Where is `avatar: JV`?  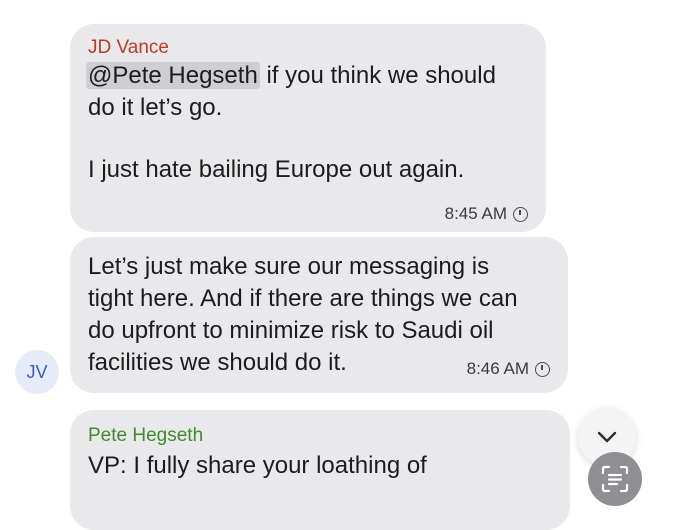 avatar: JV is located at coordinates (37, 372).